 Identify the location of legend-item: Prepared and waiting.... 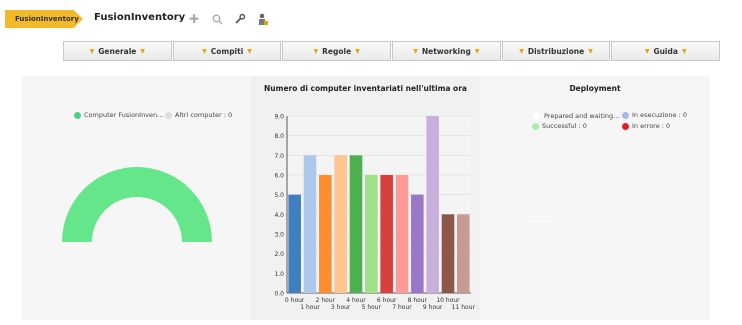
(575, 115).